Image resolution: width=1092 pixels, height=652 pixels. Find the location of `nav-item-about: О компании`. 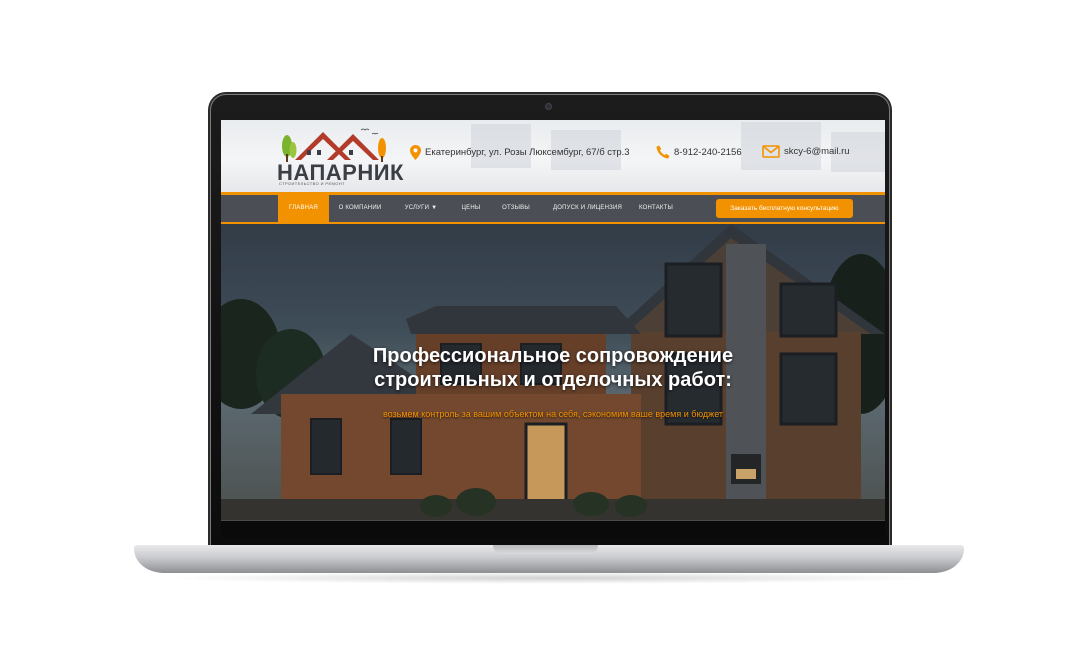

nav-item-about: О компании is located at coordinates (360, 208).